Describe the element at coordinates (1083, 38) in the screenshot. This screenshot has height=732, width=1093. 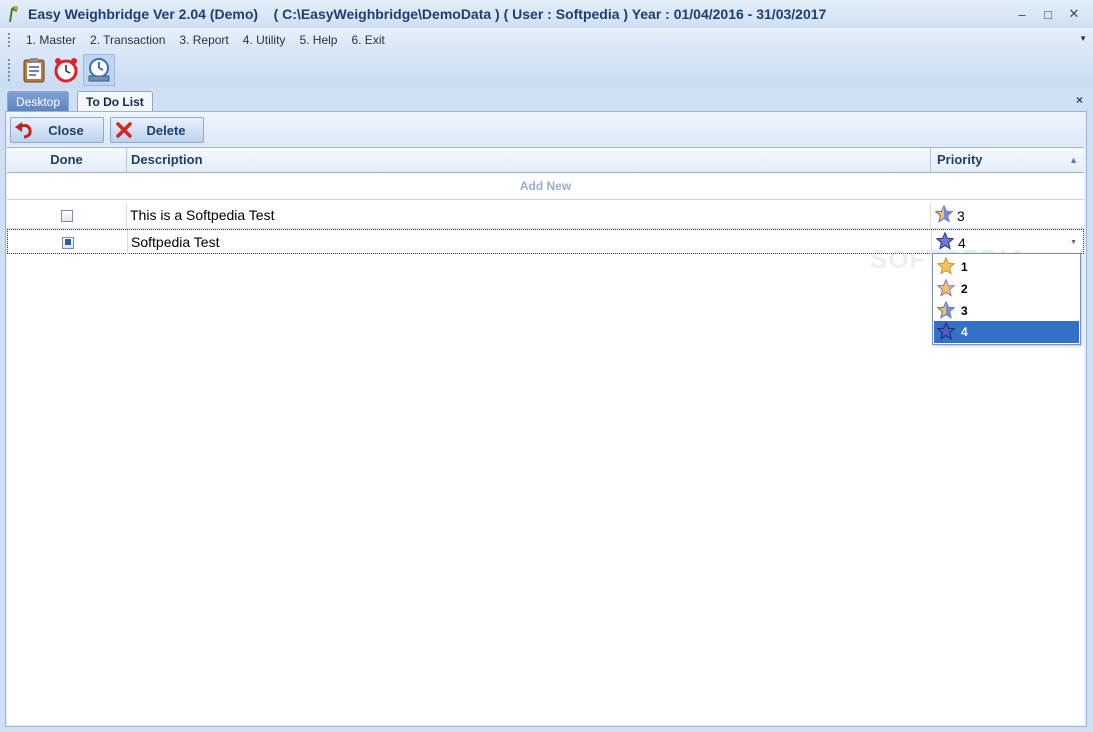
I see `menu-overflow-icon: ▼` at that location.